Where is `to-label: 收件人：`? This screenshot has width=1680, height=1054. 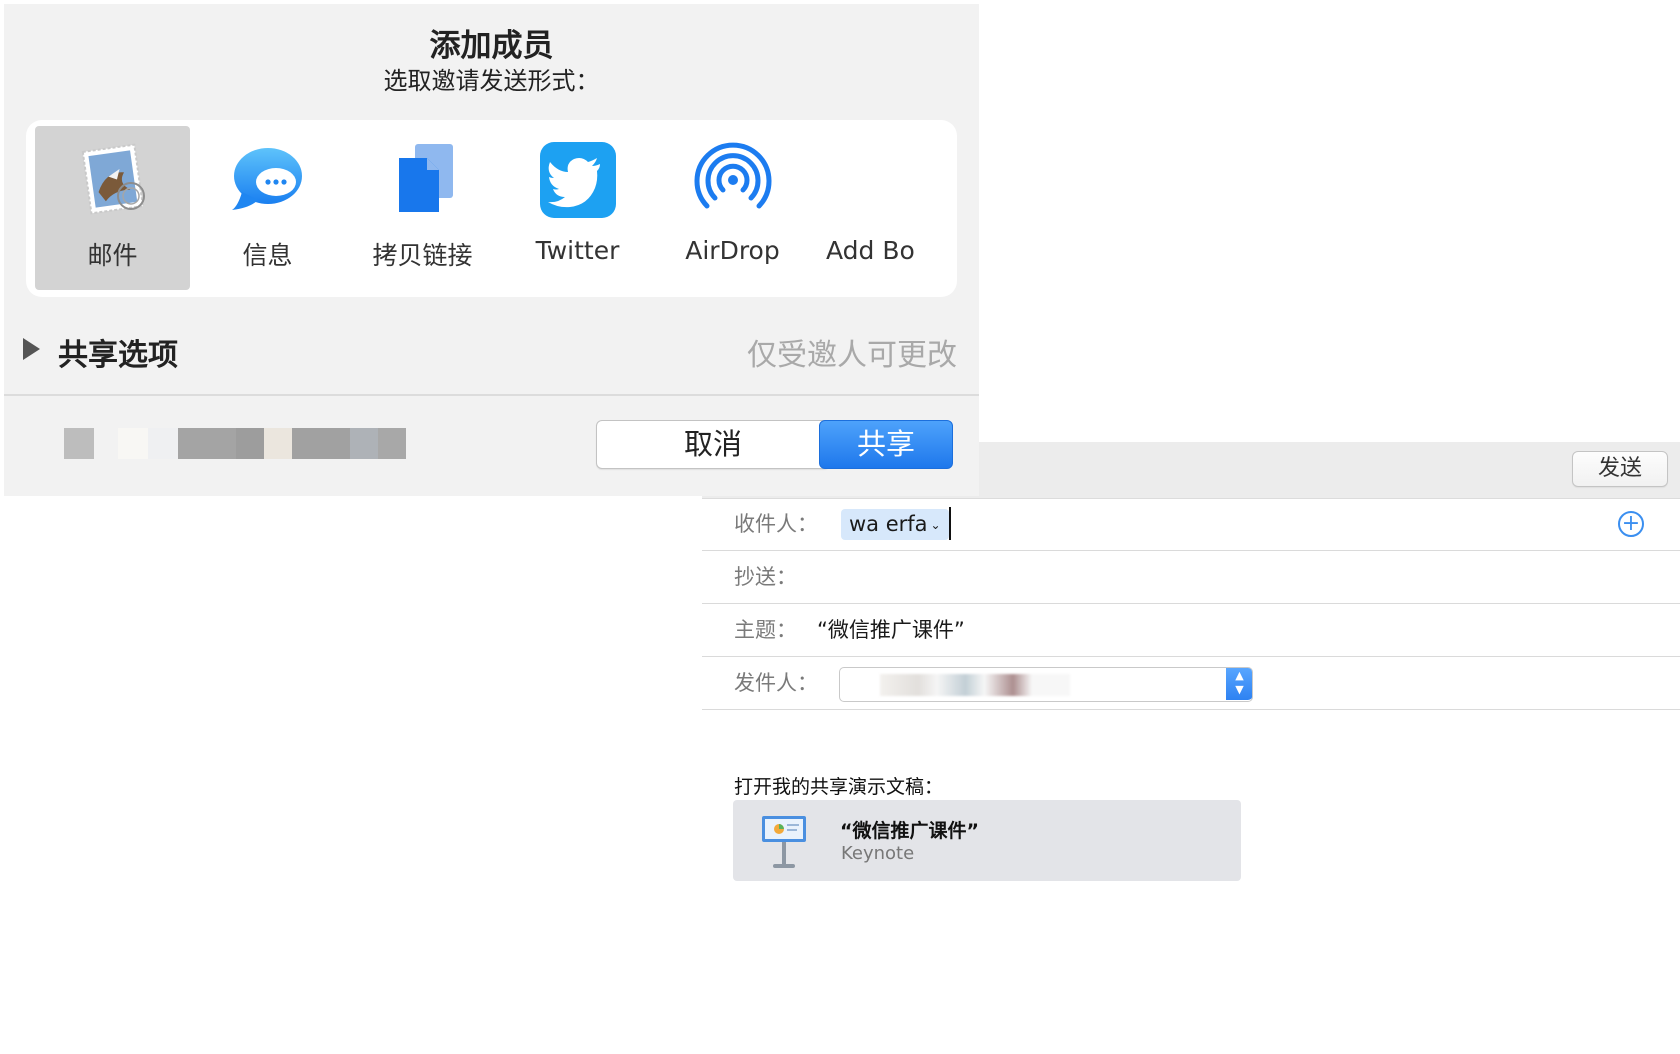 to-label: 收件人： is located at coordinates (776, 524).